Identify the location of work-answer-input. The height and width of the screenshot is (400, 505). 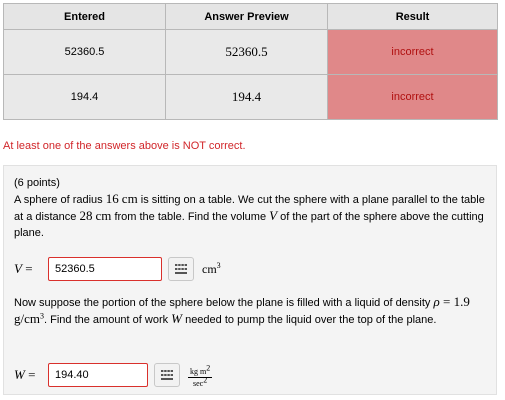
(98, 375).